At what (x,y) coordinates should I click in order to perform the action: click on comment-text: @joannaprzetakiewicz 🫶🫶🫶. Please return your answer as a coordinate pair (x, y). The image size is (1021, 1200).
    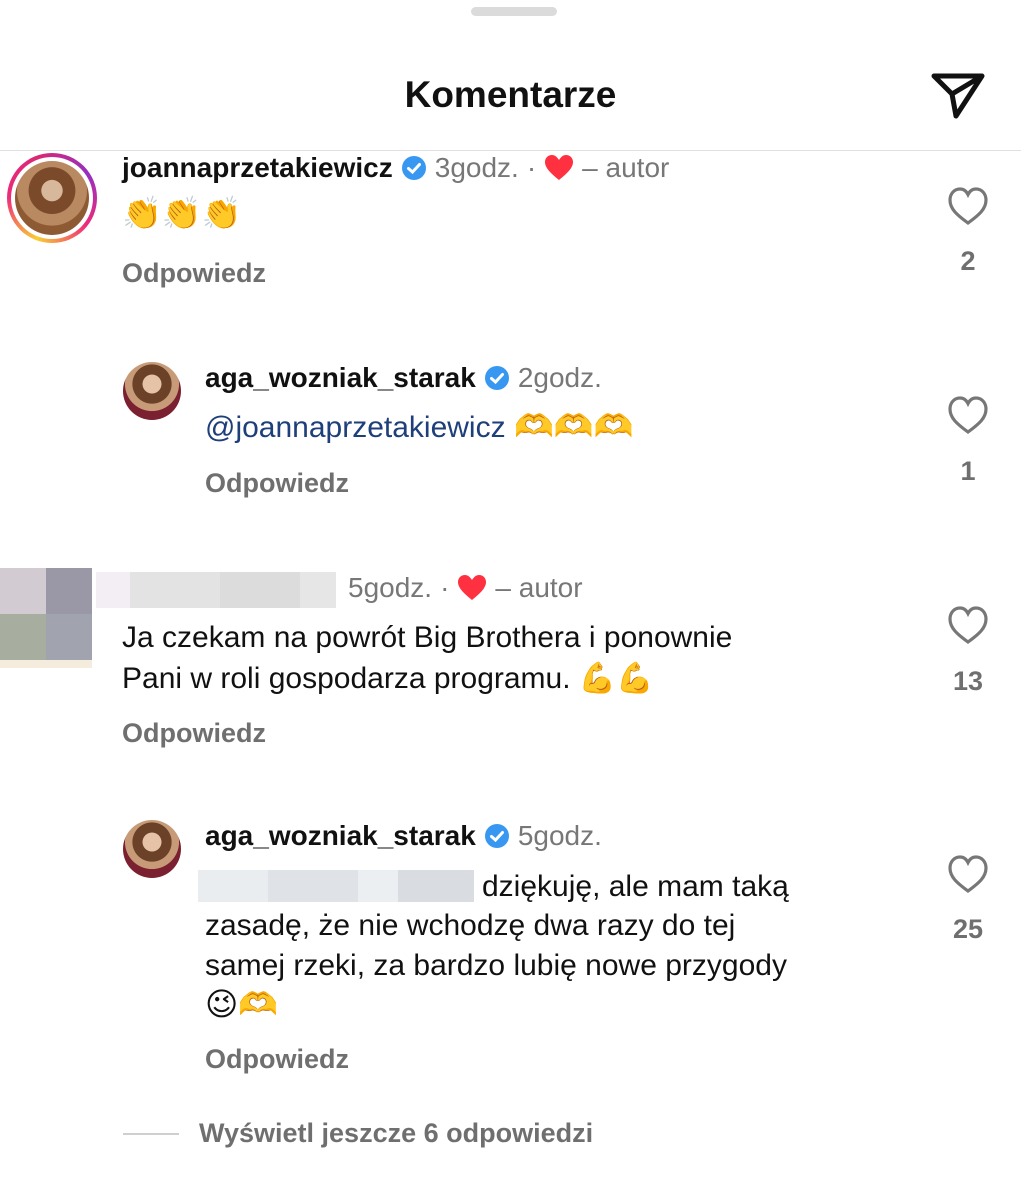
    Looking at the image, I should click on (419, 427).